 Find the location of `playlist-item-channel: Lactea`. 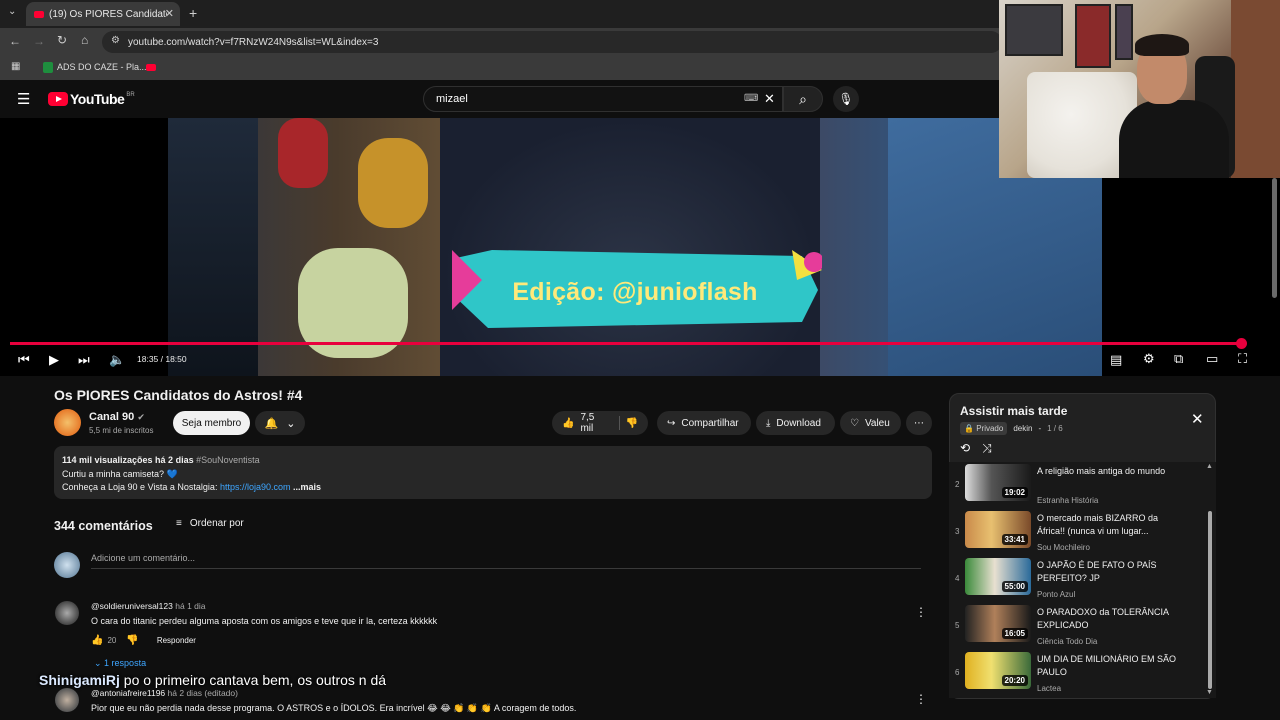

playlist-item-channel: Lactea is located at coordinates (1049, 688).